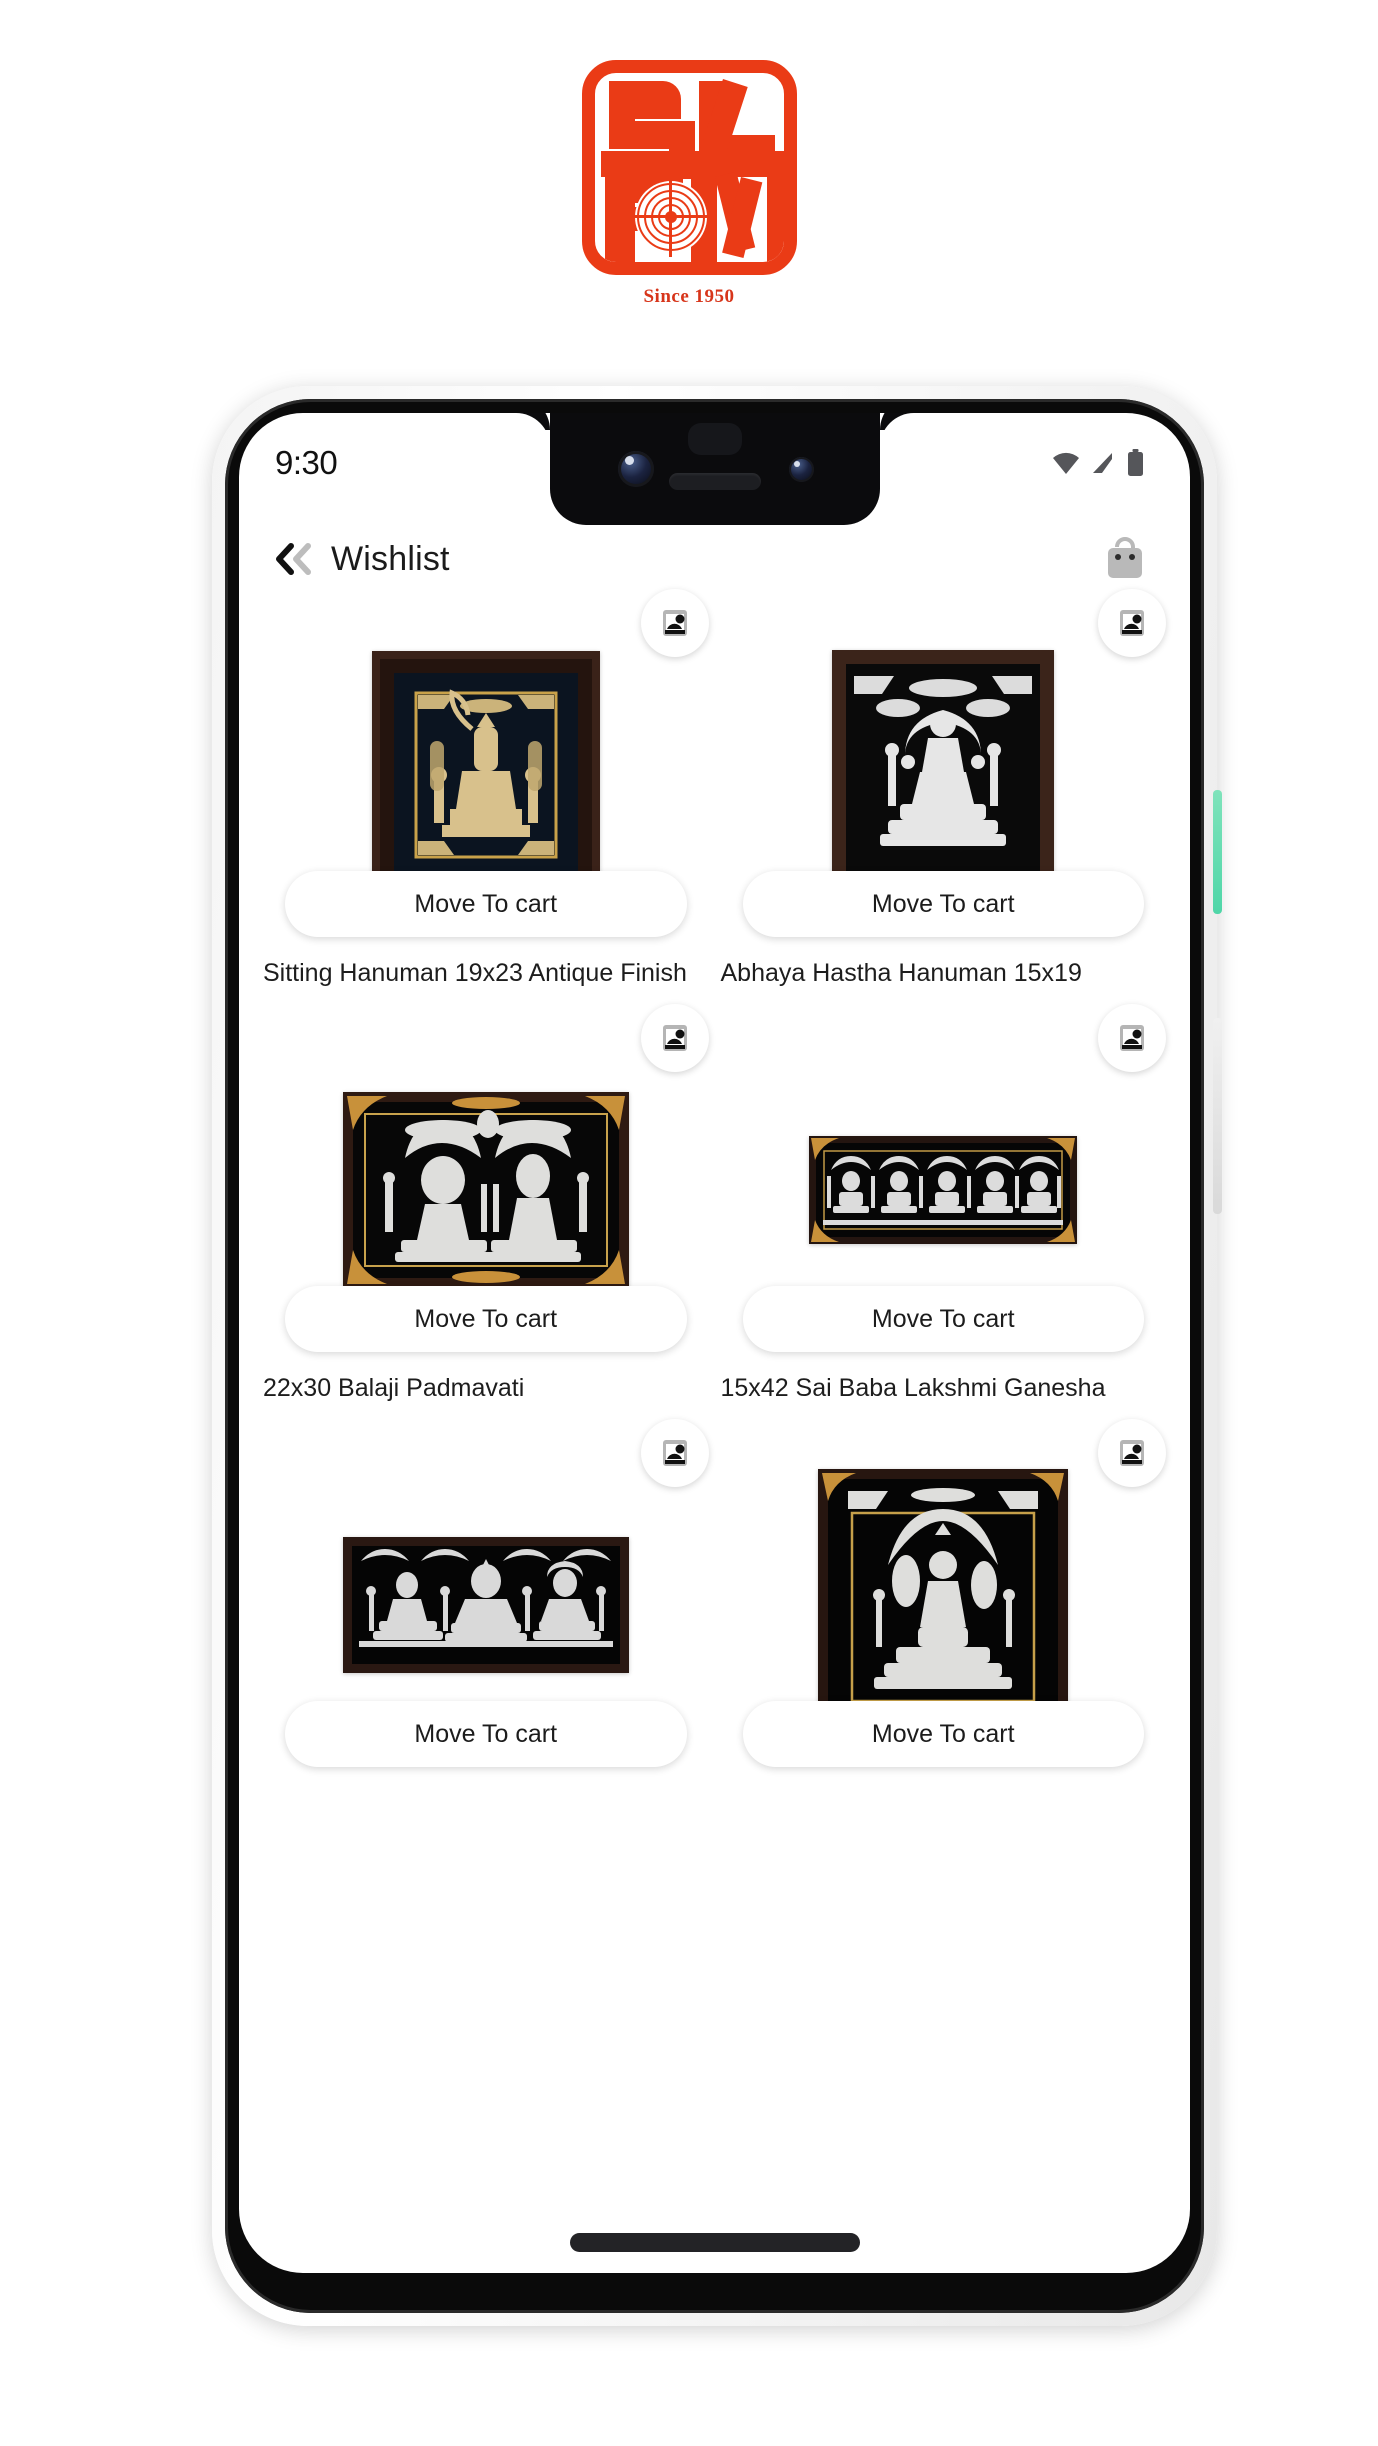  I want to click on bottom-speaker-grille, so click(714, 2242).